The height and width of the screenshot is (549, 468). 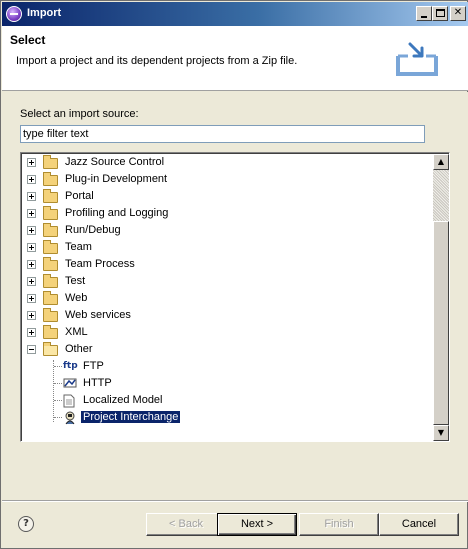 What do you see at coordinates (97, 383) in the screenshot?
I see `tree-child-label: HTTP` at bounding box center [97, 383].